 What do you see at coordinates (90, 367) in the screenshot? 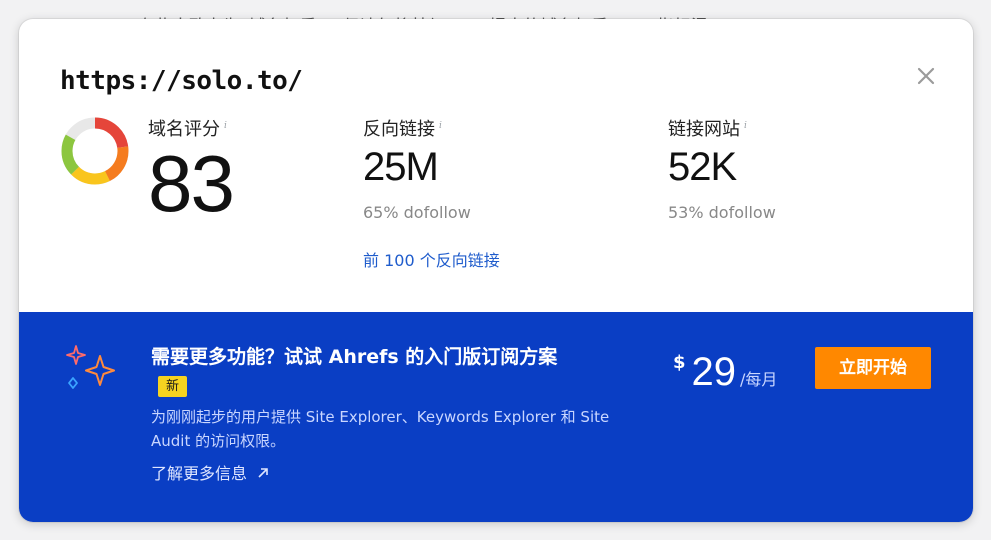
I see `sparkles-icon` at bounding box center [90, 367].